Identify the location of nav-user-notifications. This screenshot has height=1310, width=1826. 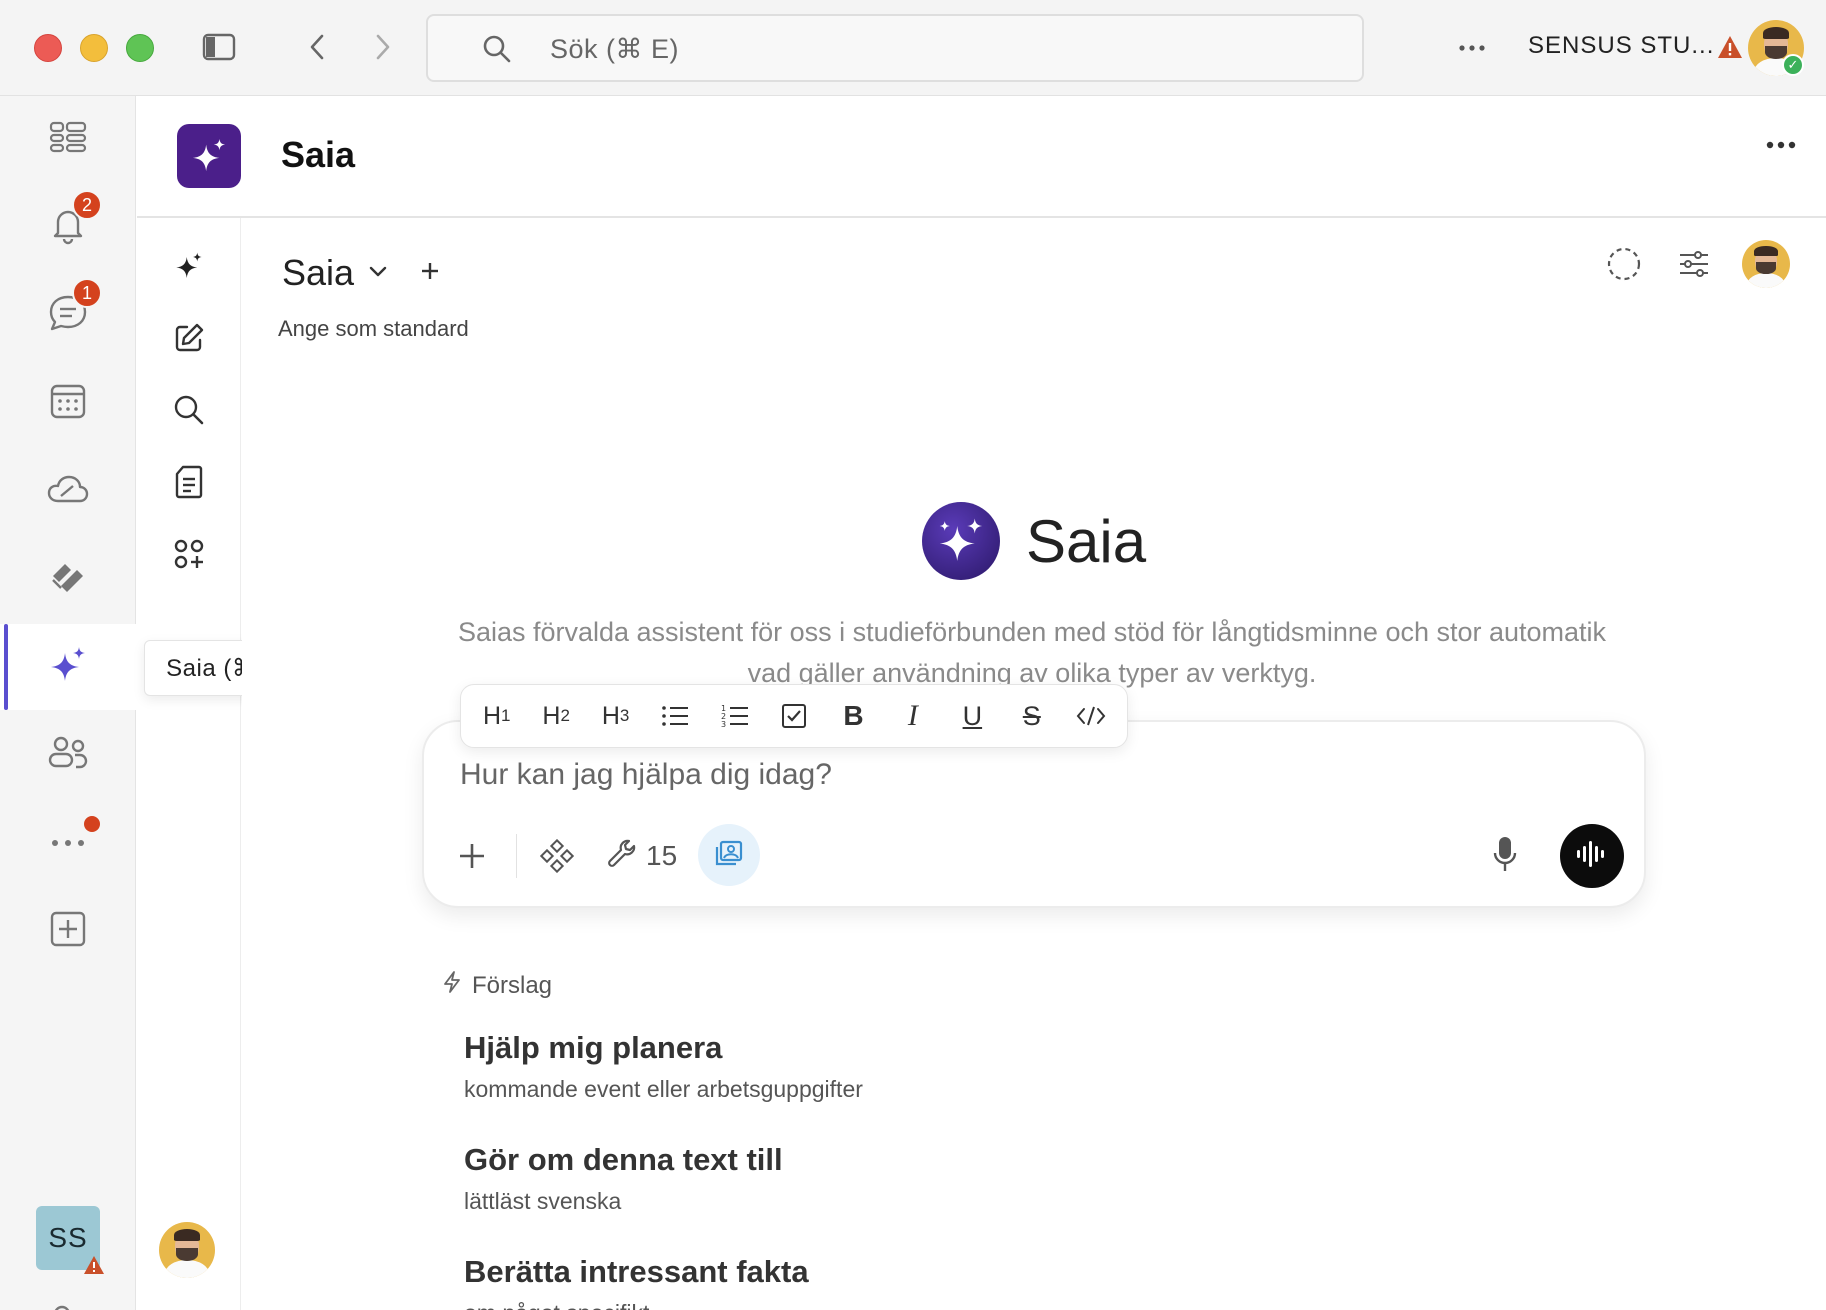
(68, 1297).